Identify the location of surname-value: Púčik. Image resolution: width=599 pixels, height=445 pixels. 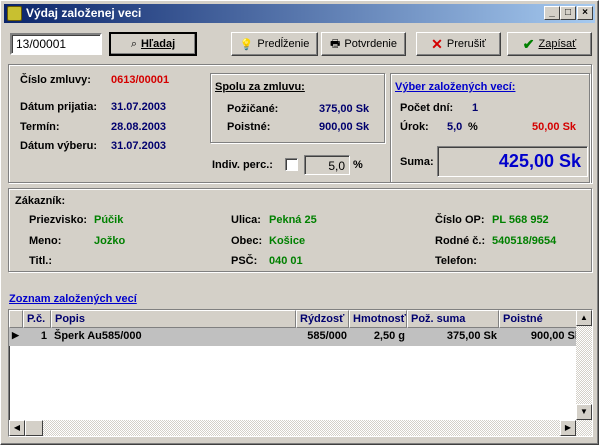
(109, 220).